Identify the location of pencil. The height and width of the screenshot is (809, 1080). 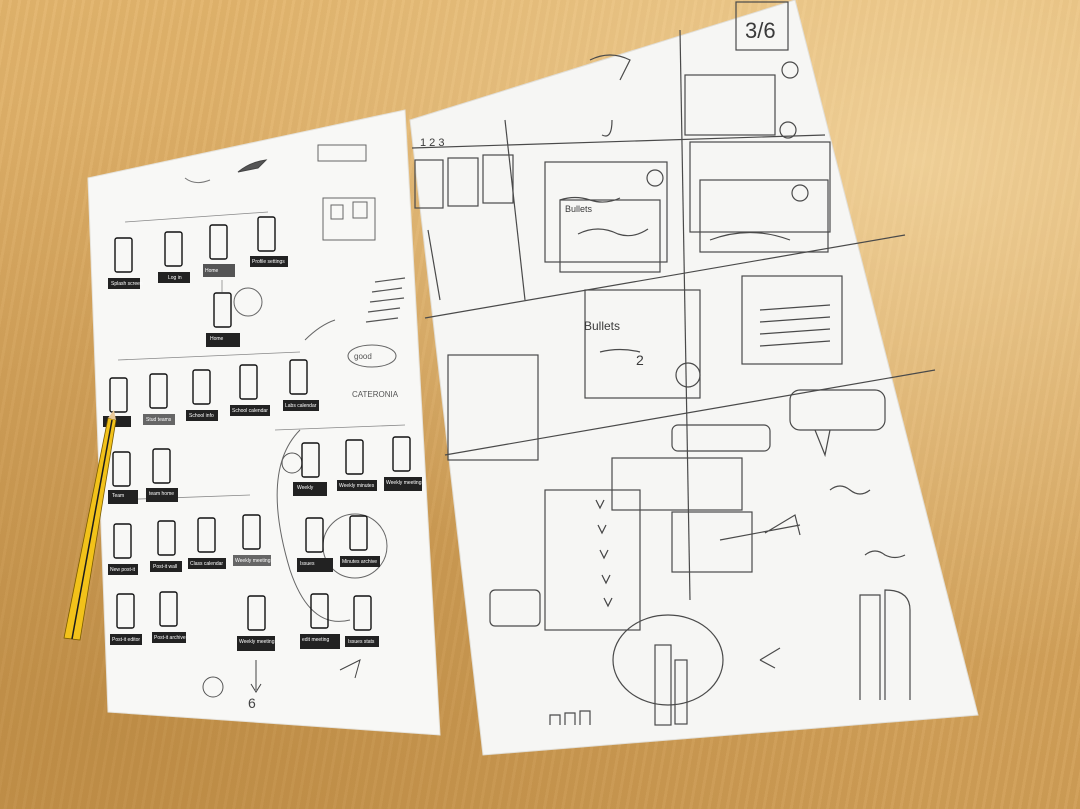
(90, 525).